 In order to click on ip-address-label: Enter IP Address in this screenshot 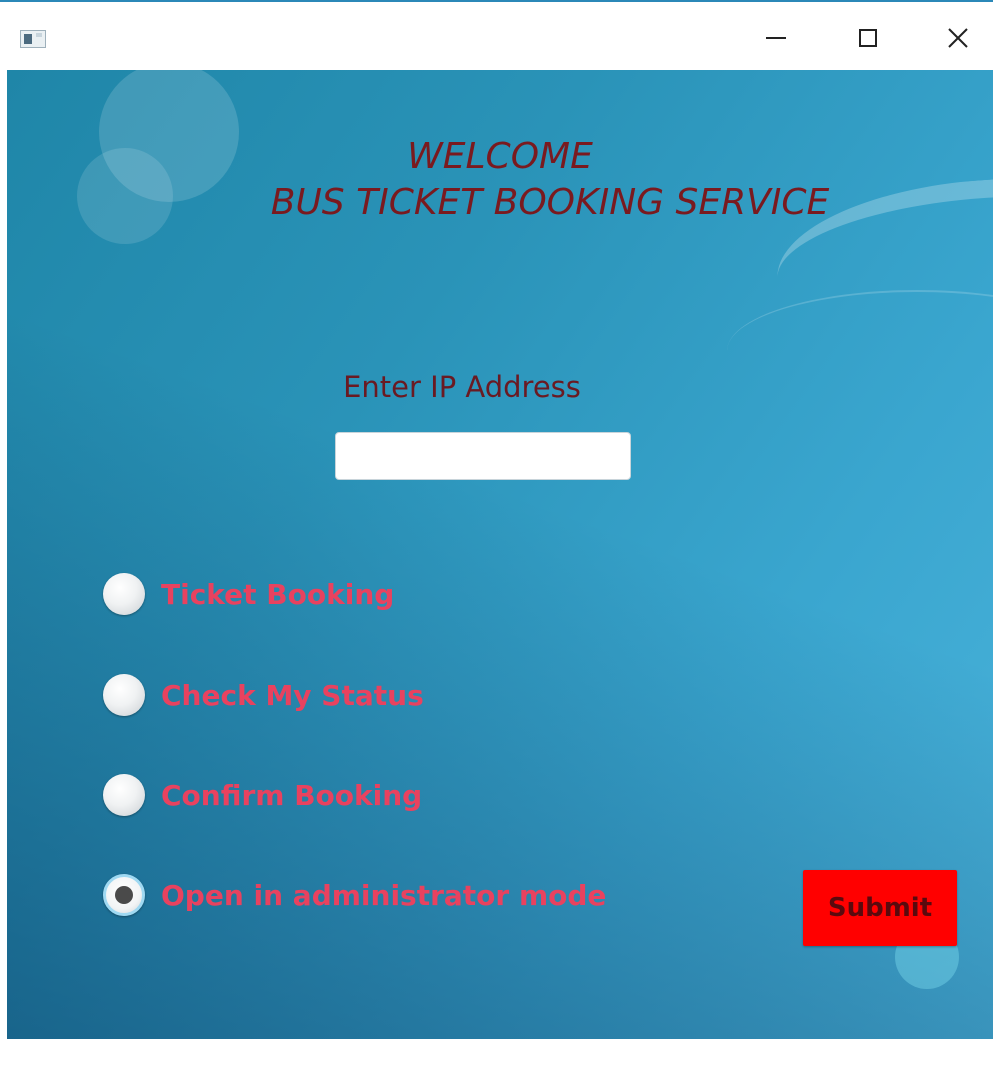, I will do `click(462, 387)`.